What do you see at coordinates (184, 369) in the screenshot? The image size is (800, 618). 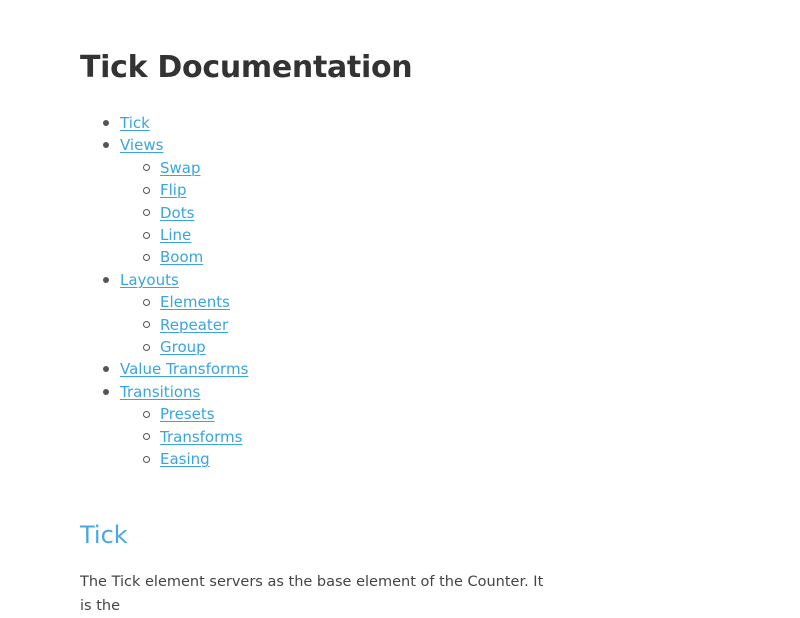 I see `toc-link-value-transforms: Value Transforms` at bounding box center [184, 369].